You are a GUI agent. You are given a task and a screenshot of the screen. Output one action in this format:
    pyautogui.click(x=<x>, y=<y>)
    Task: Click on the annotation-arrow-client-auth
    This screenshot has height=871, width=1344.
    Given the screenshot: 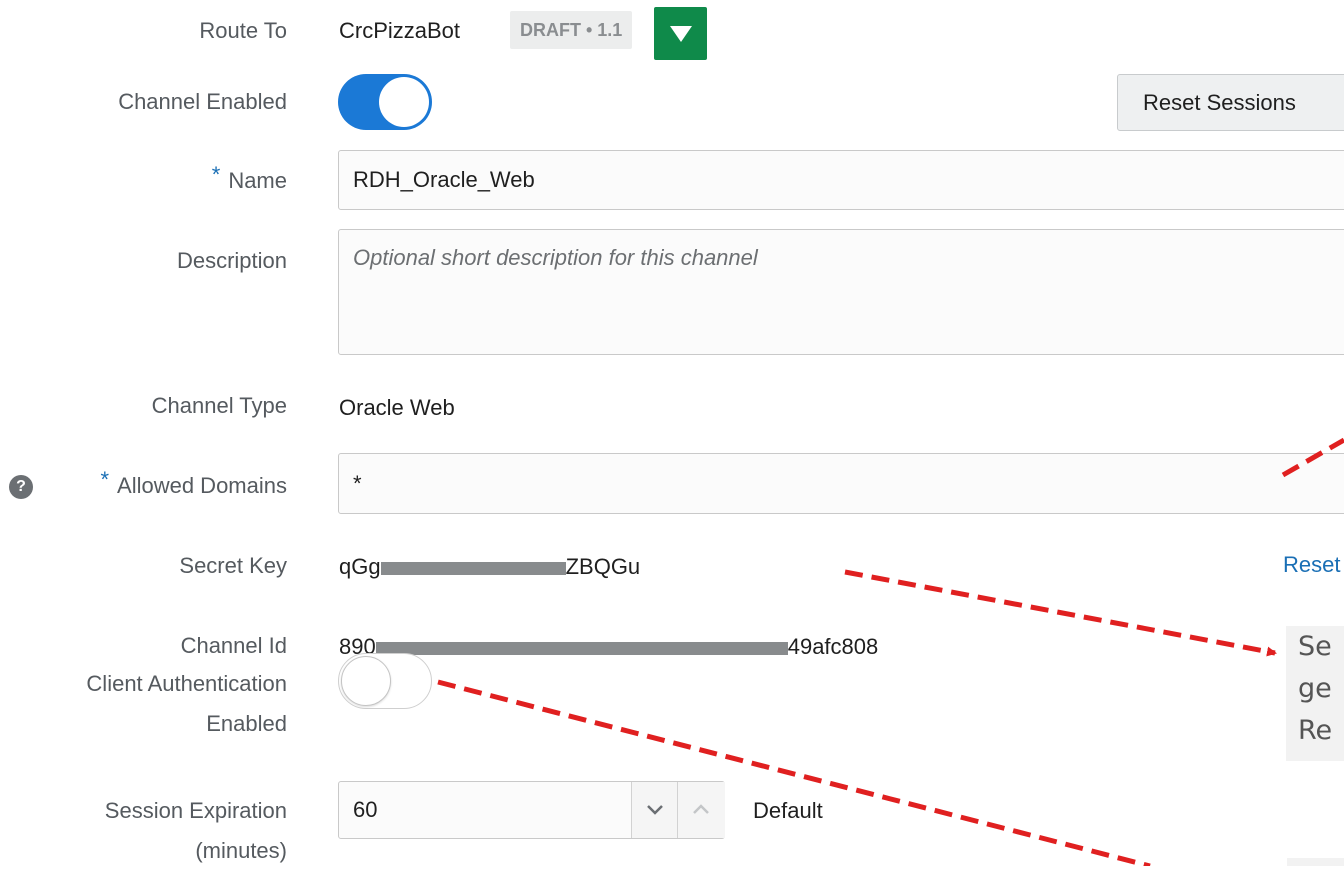 What is the action you would take?
    pyautogui.click(x=794, y=772)
    